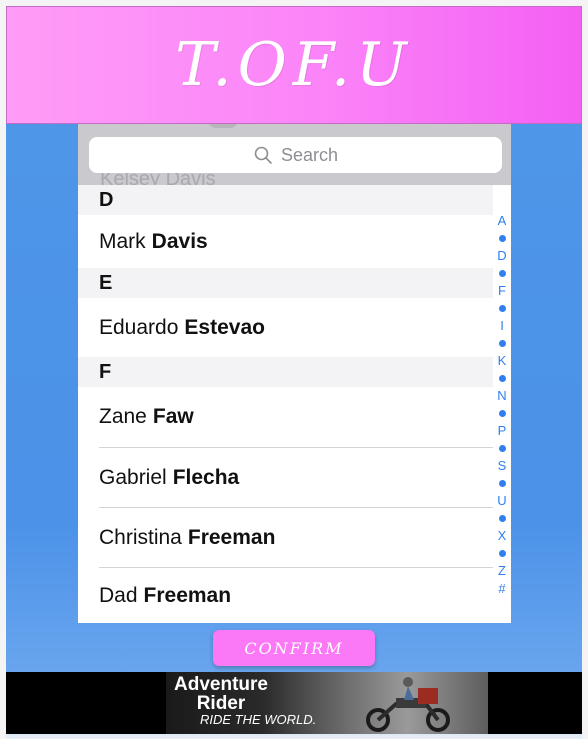 The height and width of the screenshot is (739, 588). What do you see at coordinates (123, 416) in the screenshot?
I see `first-name: Zane` at bounding box center [123, 416].